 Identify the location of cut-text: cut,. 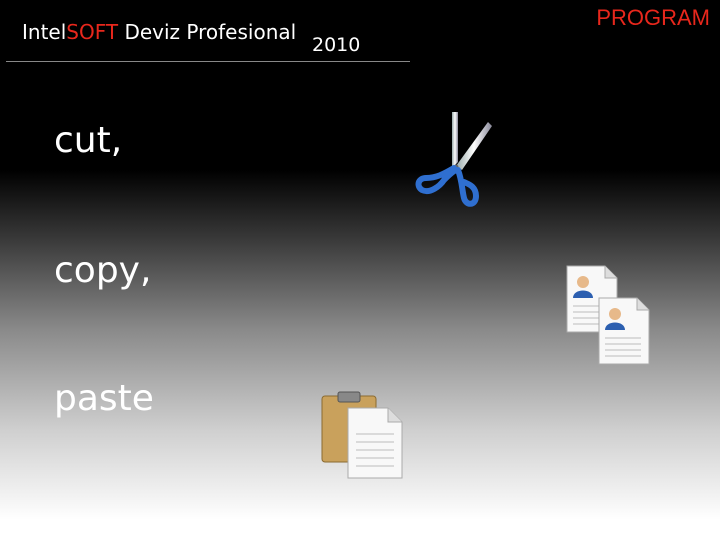
(88, 140).